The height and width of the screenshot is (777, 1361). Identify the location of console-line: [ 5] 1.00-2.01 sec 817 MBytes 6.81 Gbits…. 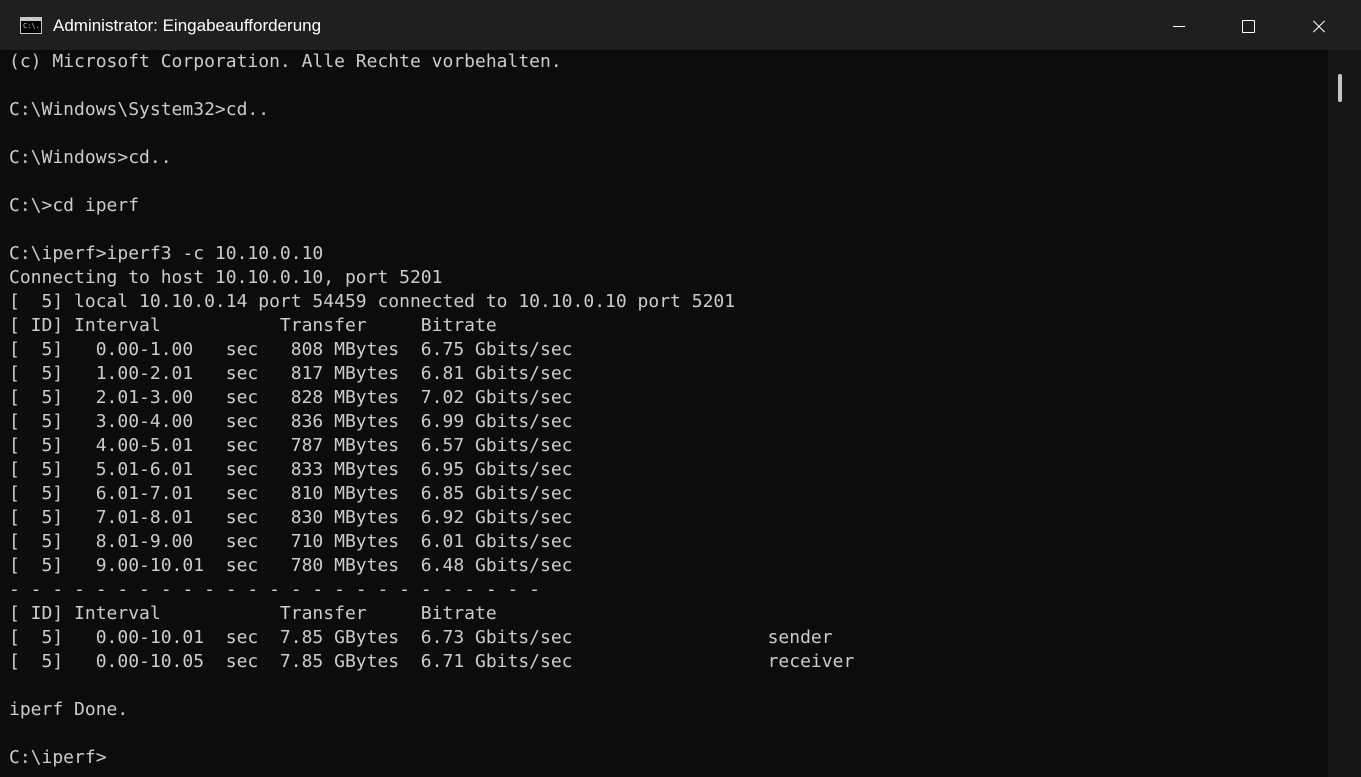
(291, 373).